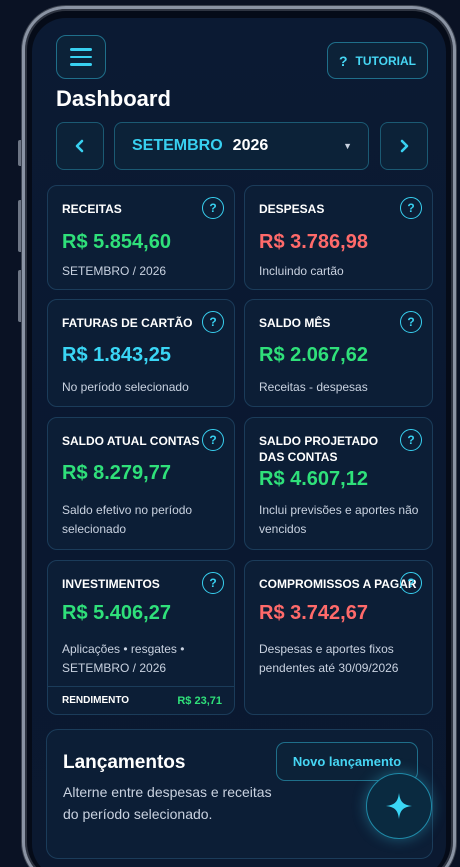  What do you see at coordinates (313, 242) in the screenshot?
I see `card-value: R$ 3.786,98` at bounding box center [313, 242].